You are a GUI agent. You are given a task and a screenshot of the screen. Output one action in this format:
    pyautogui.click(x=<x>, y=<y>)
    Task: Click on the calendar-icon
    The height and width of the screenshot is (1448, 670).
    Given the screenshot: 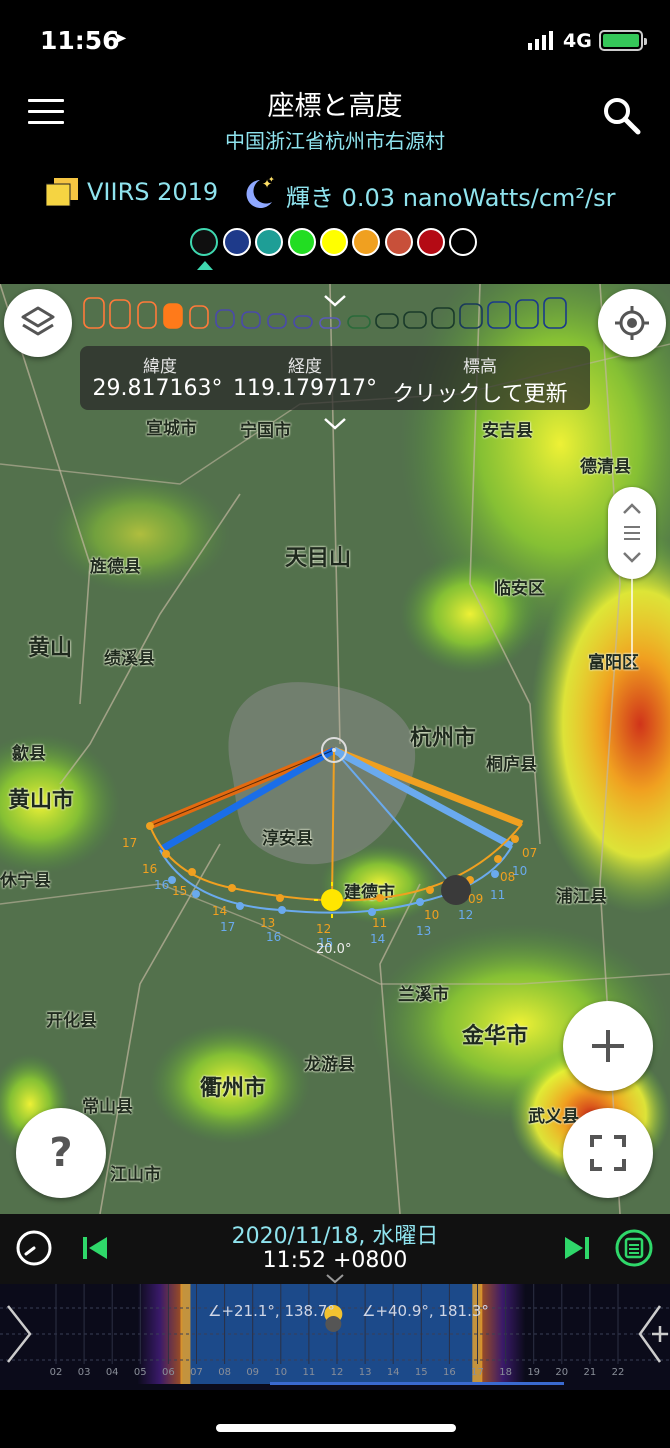 What is the action you would take?
    pyautogui.click(x=634, y=1248)
    